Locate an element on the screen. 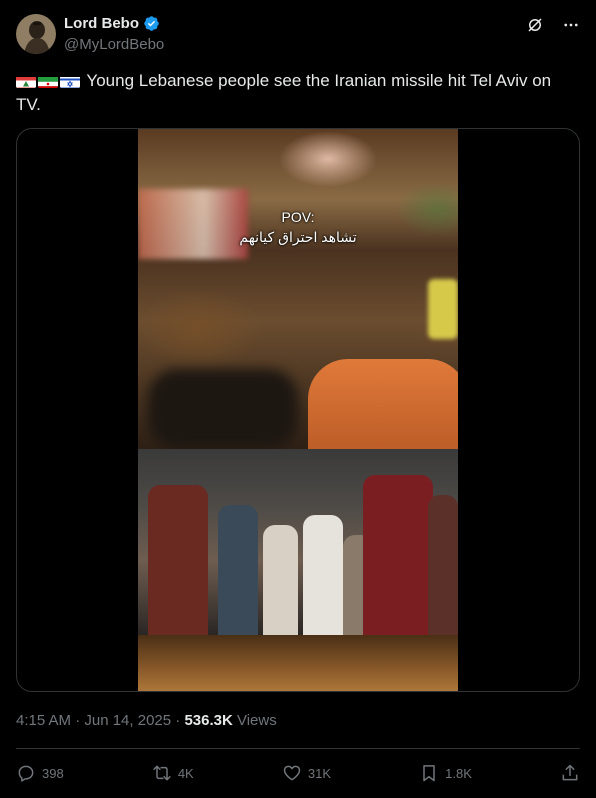 This screenshot has height=798, width=596. share-button is located at coordinates (570, 773).